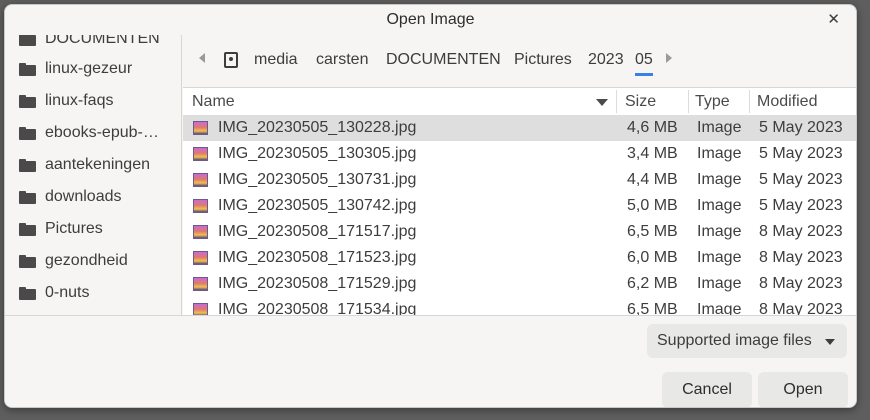 This screenshot has height=420, width=870. I want to click on titlebar: Open Image ✕, so click(430, 20).